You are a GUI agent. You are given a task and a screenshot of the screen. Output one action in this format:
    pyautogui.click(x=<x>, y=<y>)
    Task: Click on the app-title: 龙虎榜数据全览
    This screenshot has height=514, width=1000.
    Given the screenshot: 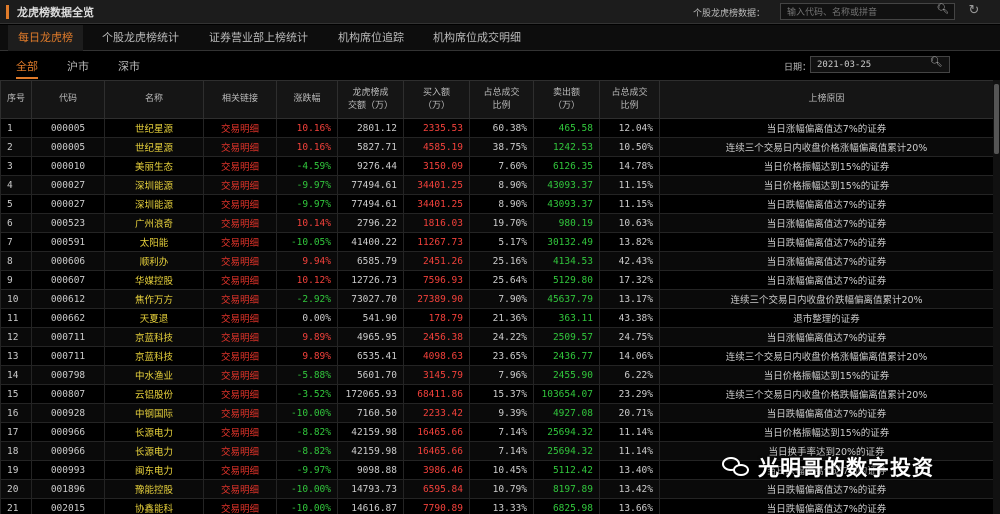 What is the action you would take?
    pyautogui.click(x=55, y=12)
    